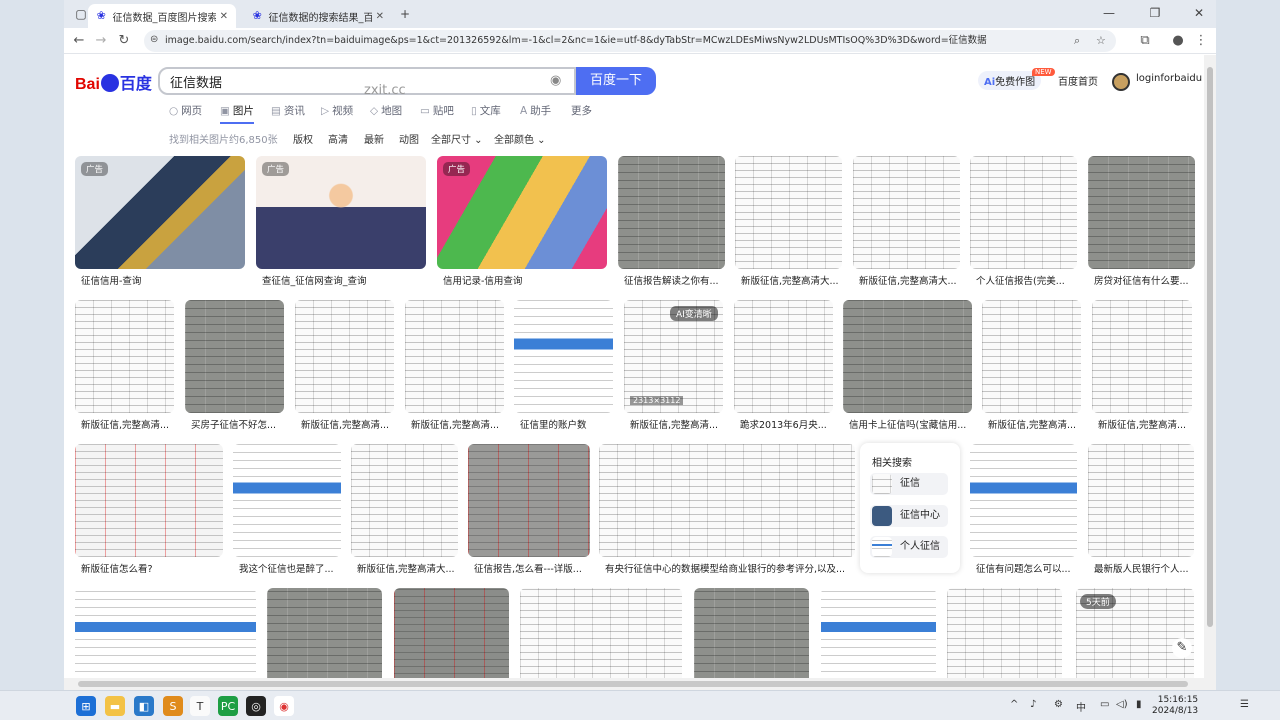  Describe the element at coordinates (1139, 704) in the screenshot. I see `battery-icon: ▮` at that location.